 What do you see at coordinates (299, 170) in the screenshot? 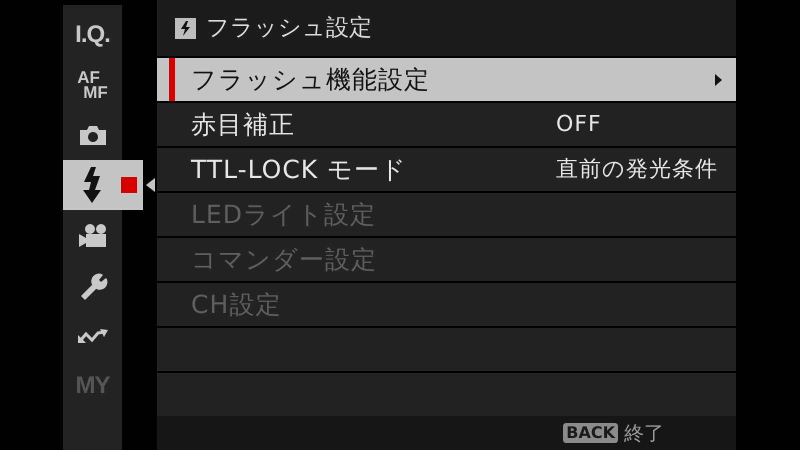
I see `menu-label: TTL-LOCK モード` at bounding box center [299, 170].